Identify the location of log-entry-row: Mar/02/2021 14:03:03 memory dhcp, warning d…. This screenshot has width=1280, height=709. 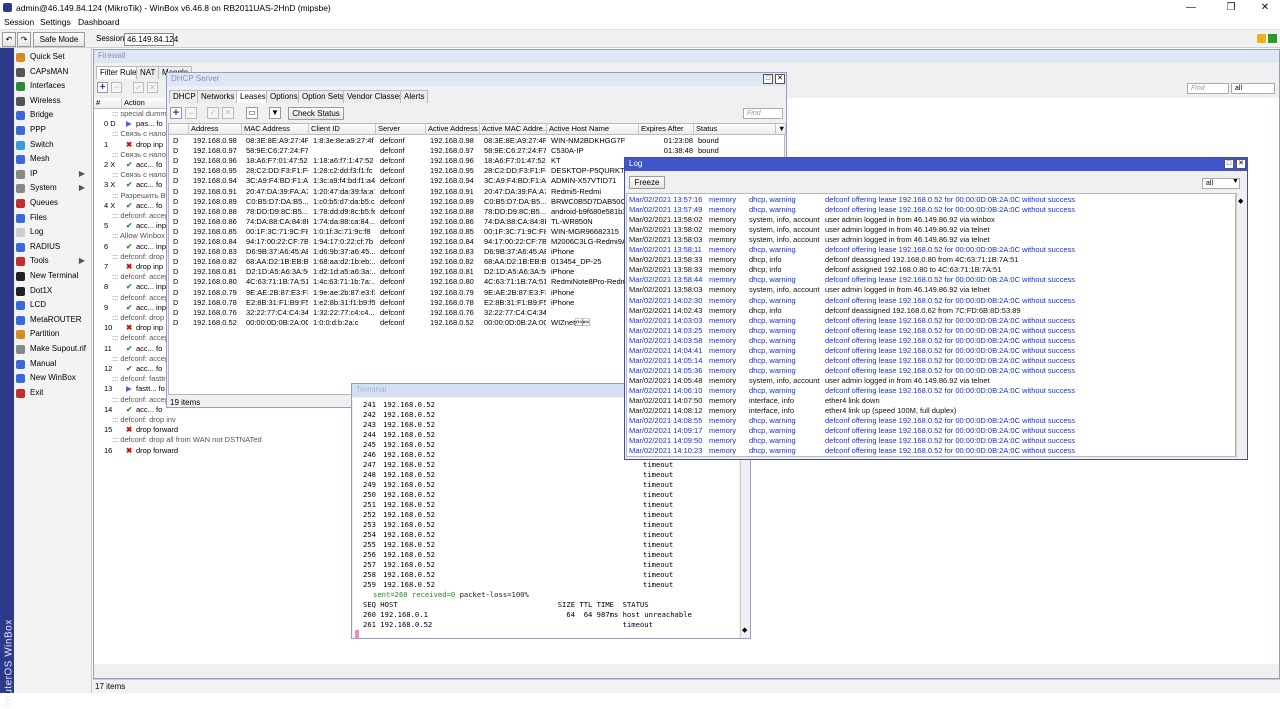
(931, 321).